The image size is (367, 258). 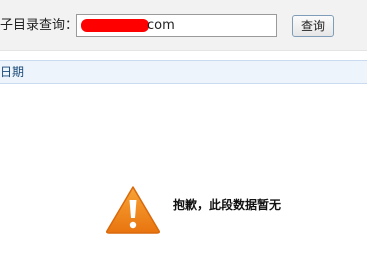 I want to click on query-label: 子目录查询：, so click(x=39, y=25).